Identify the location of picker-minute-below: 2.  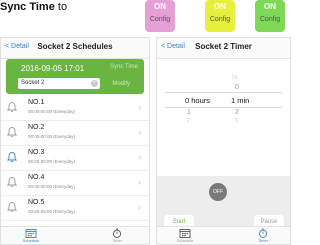
(237, 112).